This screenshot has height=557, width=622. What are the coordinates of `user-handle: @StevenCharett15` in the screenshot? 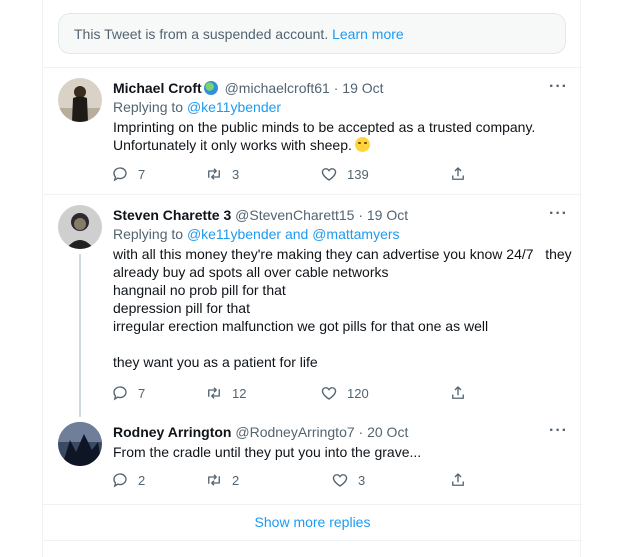 It's located at (294, 215).